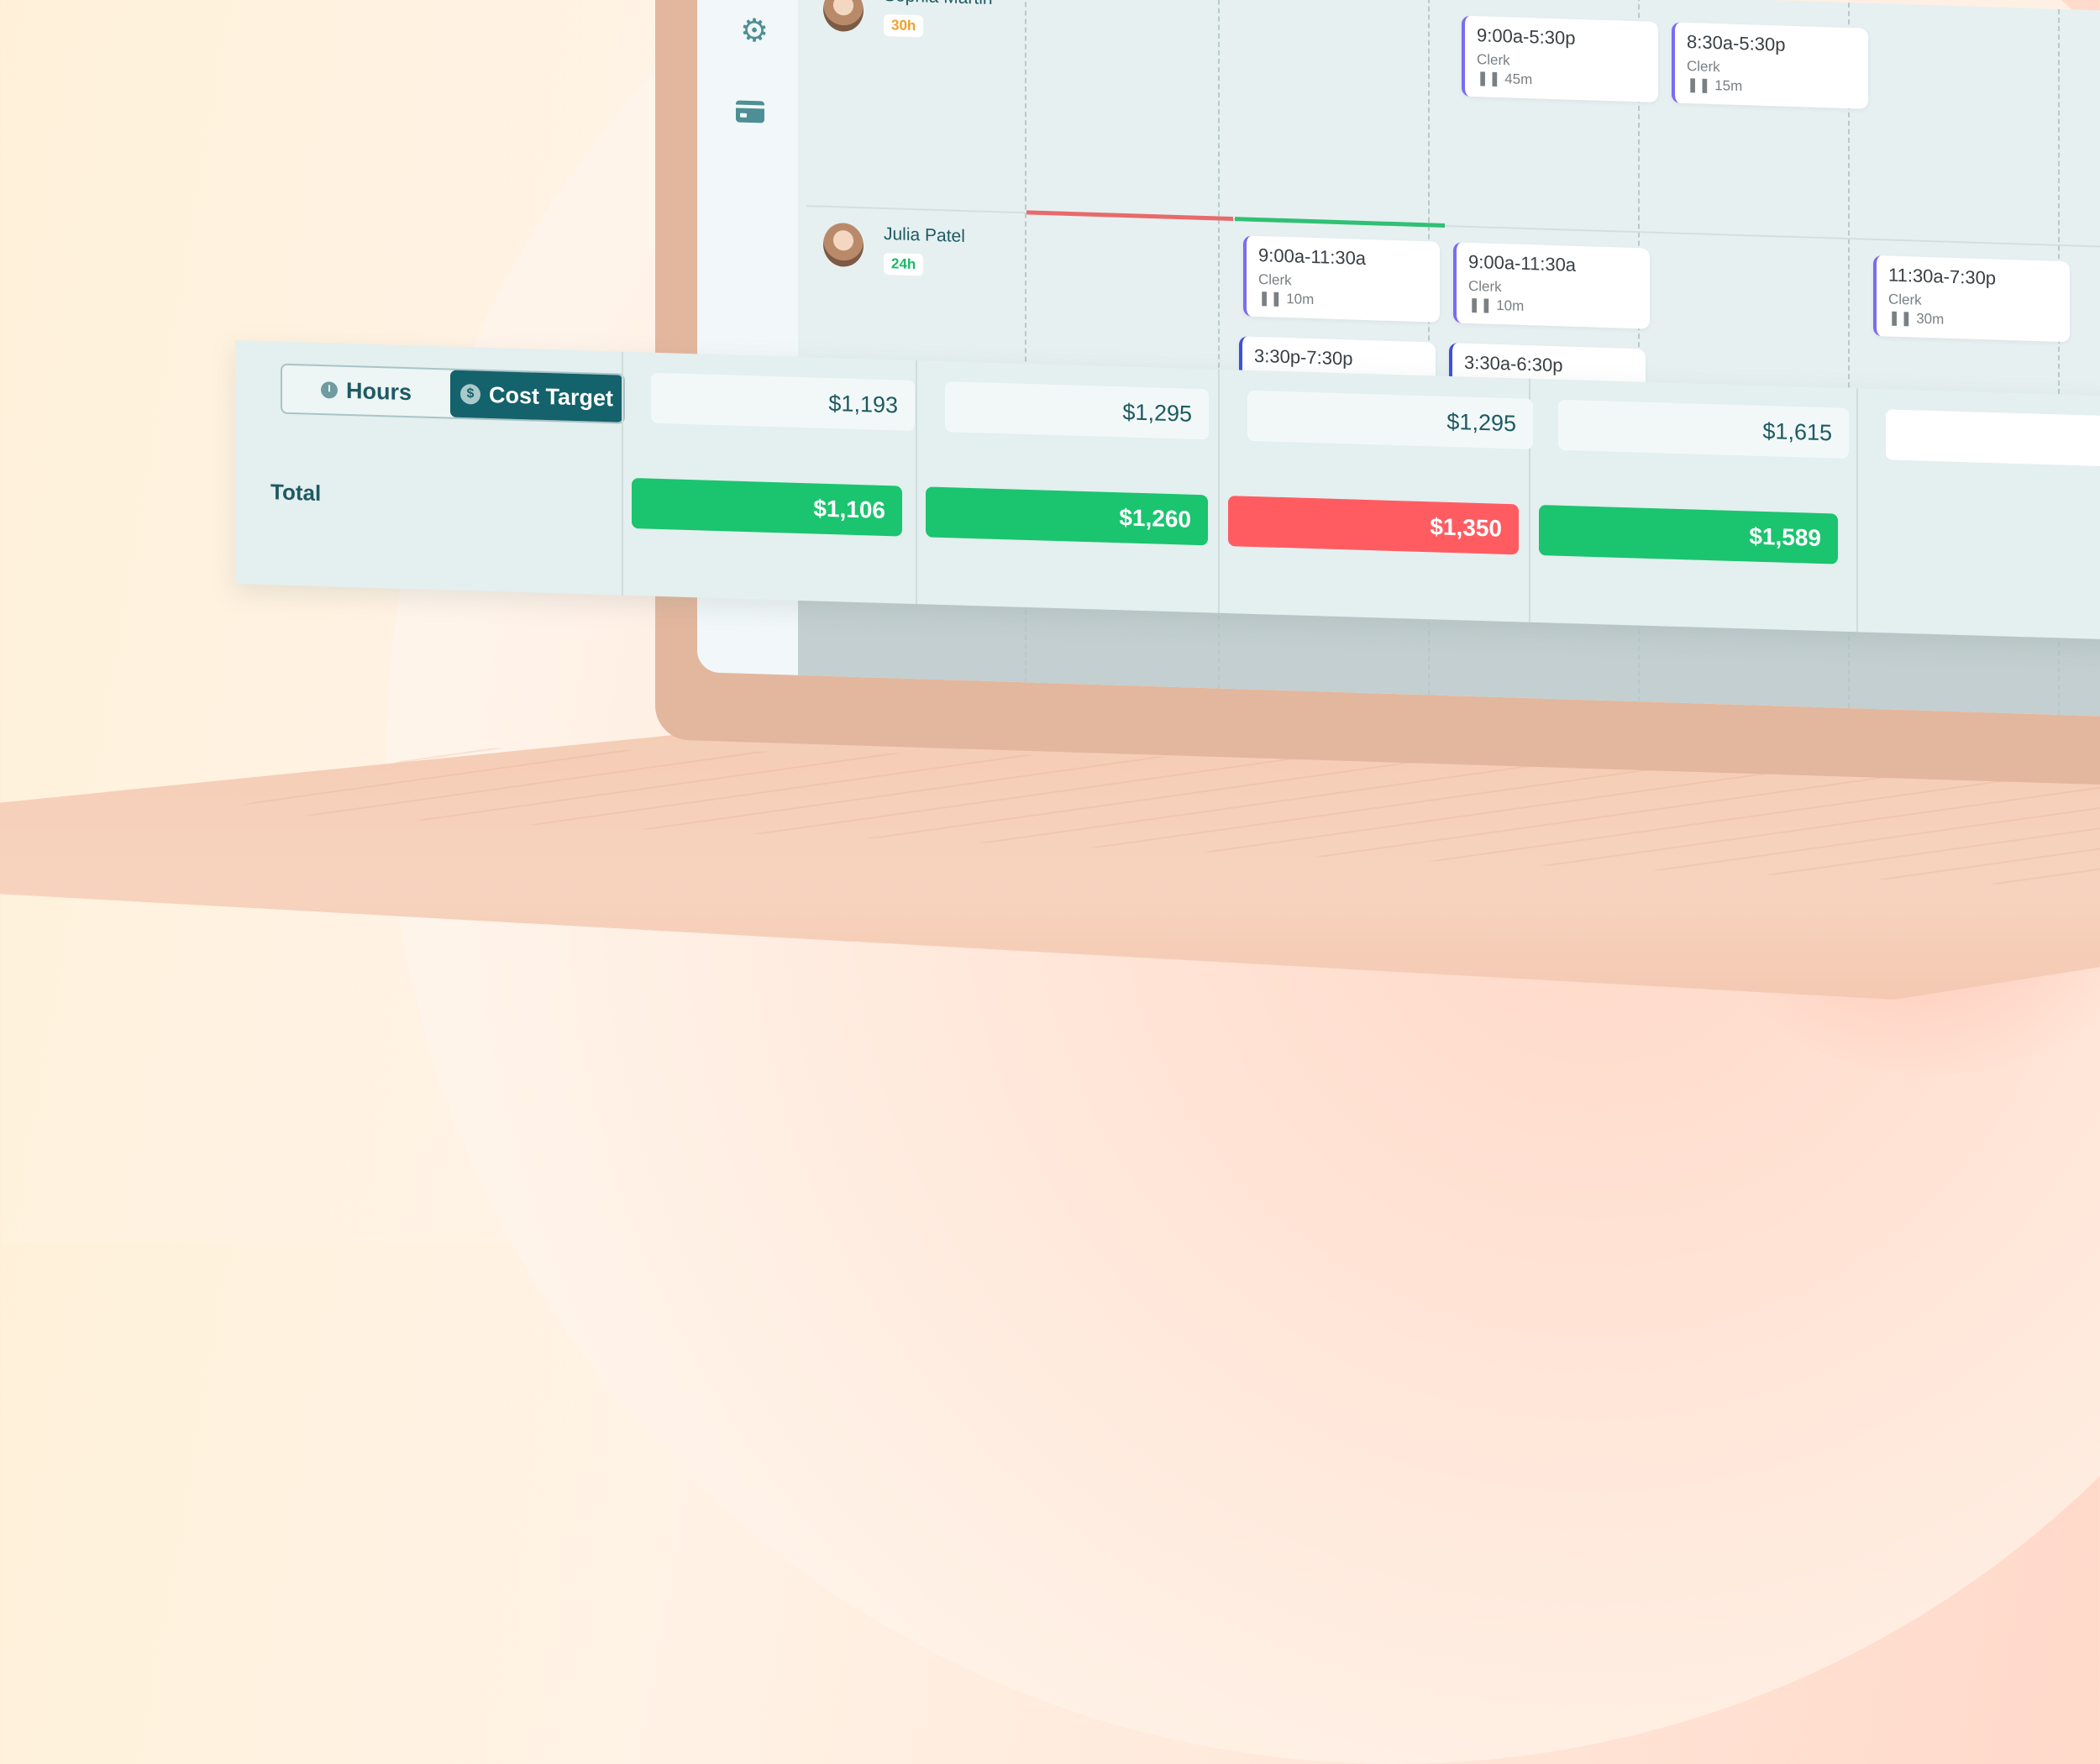  Describe the element at coordinates (1971, 299) in the screenshot. I see `shift-card: 11:30a-7:30p Clerk ❚❚ 30m` at that location.